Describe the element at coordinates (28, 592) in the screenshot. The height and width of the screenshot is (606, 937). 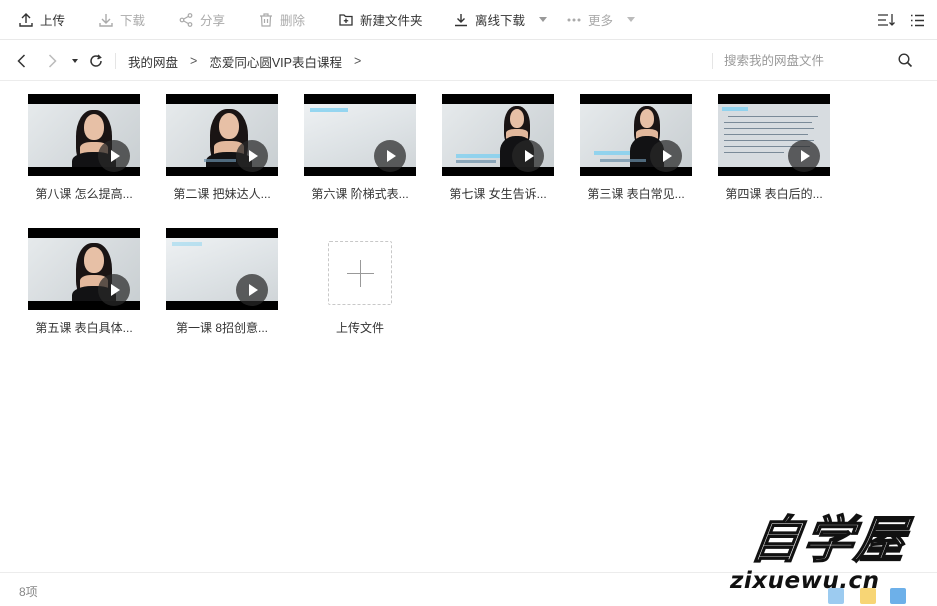
I see `item-count: 8项` at that location.